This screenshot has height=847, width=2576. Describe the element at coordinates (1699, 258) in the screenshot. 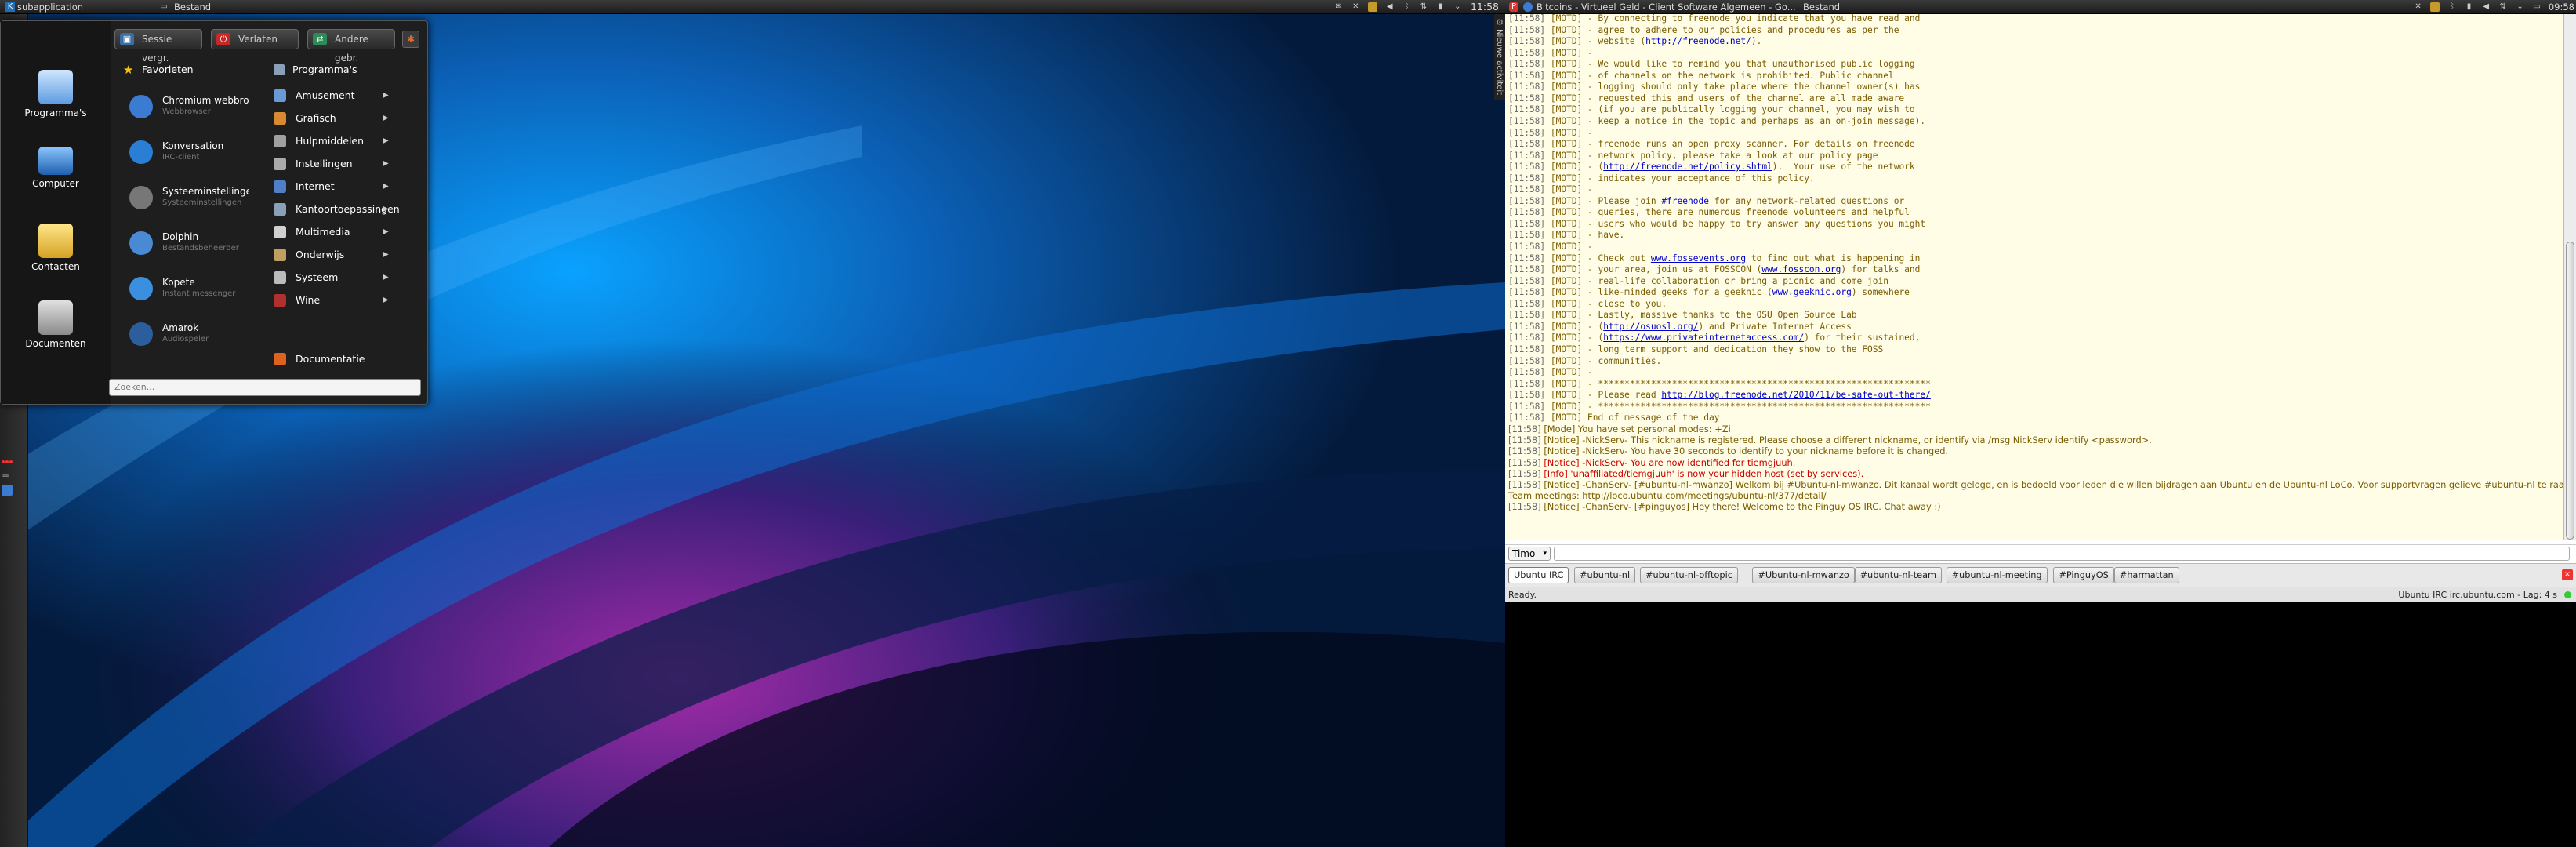

I see `chat-link: www.fossevents.org` at that location.